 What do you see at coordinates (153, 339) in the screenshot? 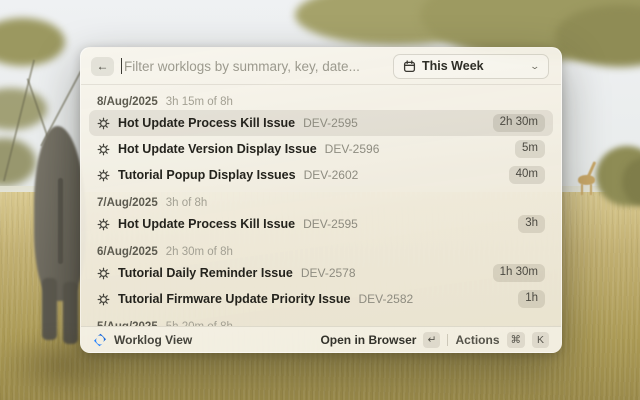
I see `app-title: Worklog View` at bounding box center [153, 339].